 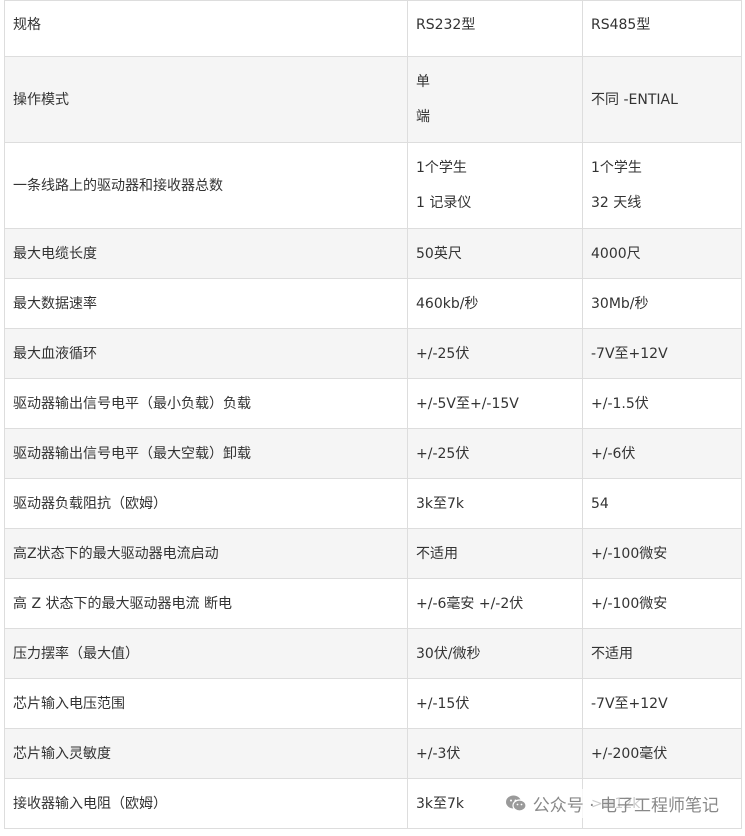 I want to click on table-row: 最大数据速率 460kb/秒 30Mb/秒, so click(x=373, y=303).